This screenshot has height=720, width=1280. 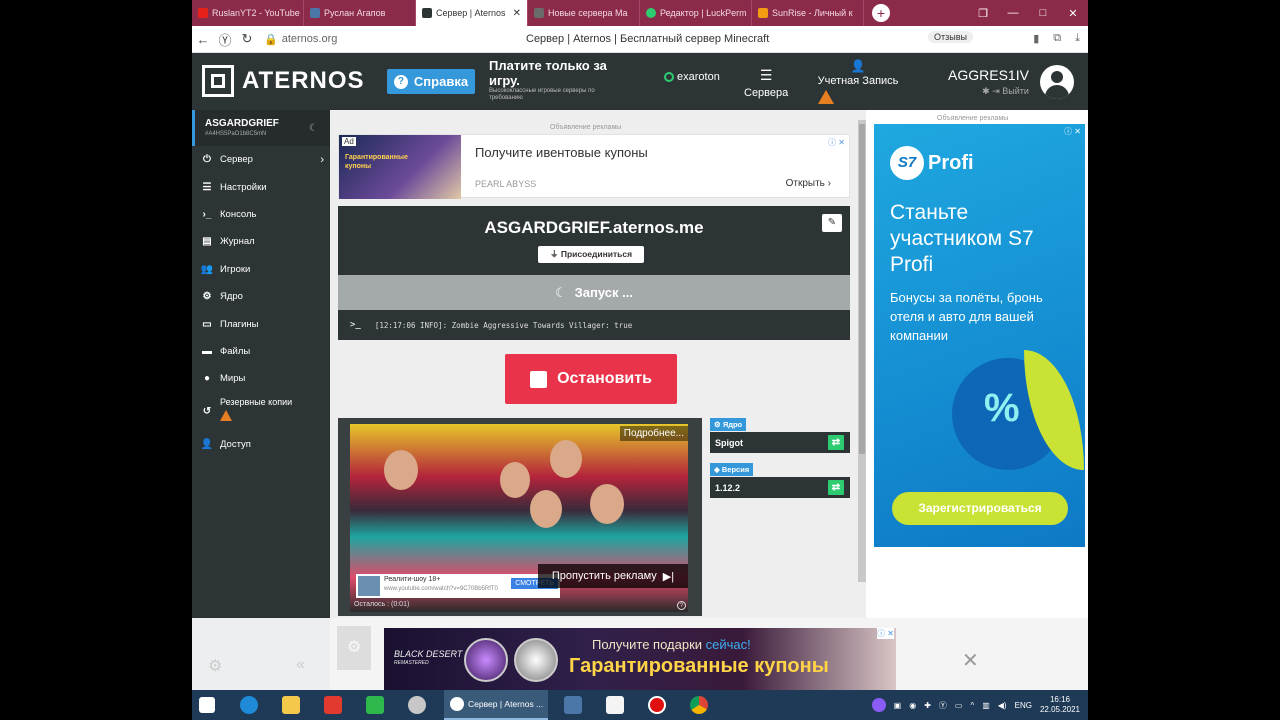 I want to click on store-icon, so click(x=375, y=705).